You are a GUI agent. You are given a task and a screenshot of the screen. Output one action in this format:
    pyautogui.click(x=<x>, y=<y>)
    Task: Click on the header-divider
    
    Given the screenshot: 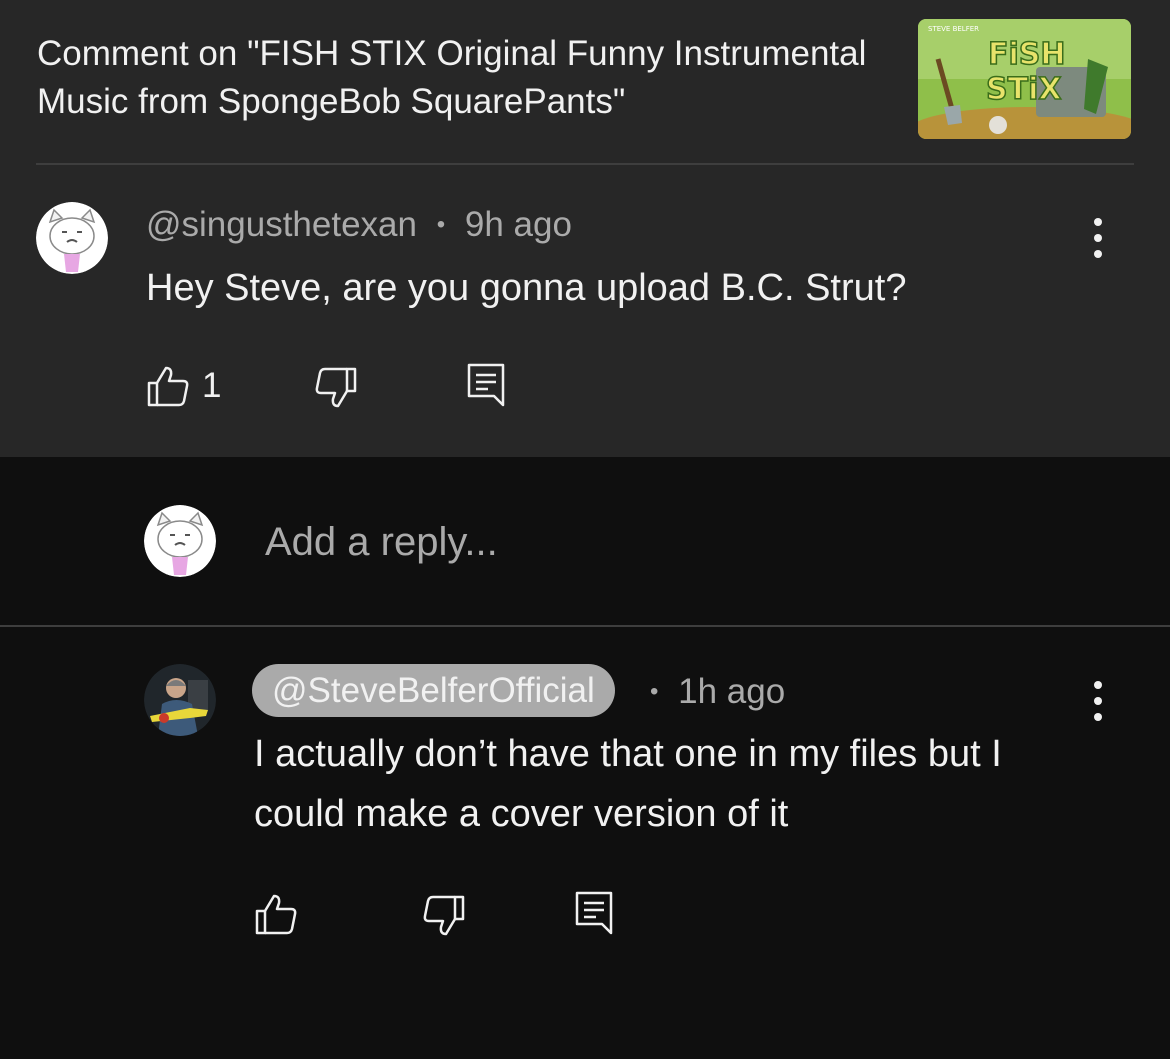 What is the action you would take?
    pyautogui.click(x=585, y=164)
    